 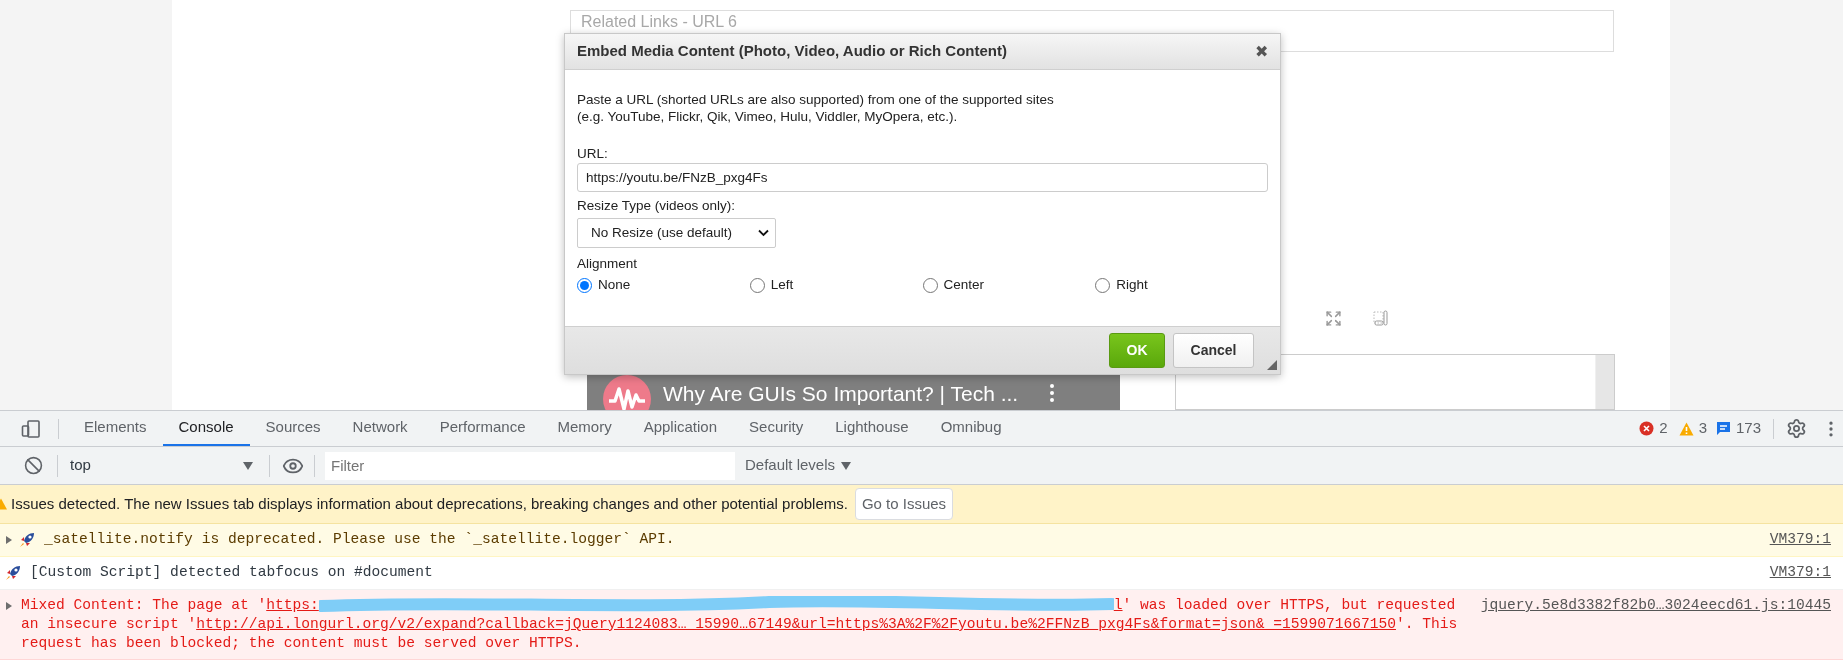 What do you see at coordinates (380, 428) in the screenshot?
I see `devtools-tab: Network` at bounding box center [380, 428].